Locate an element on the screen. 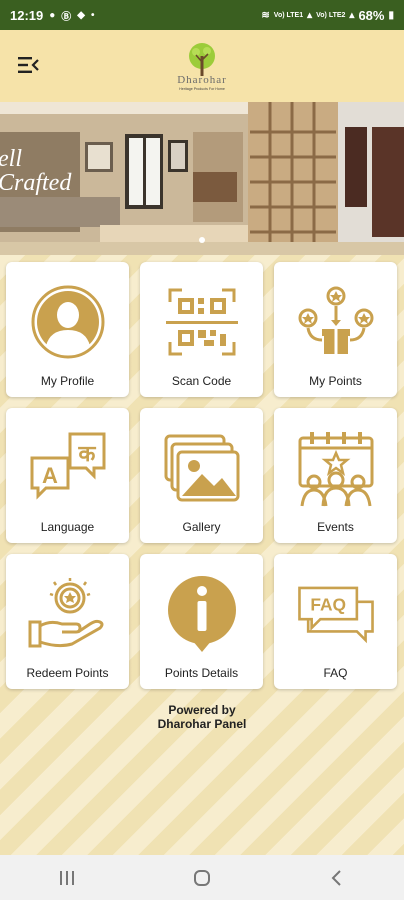 This screenshot has height=900, width=404. back-button is located at coordinates (337, 878).